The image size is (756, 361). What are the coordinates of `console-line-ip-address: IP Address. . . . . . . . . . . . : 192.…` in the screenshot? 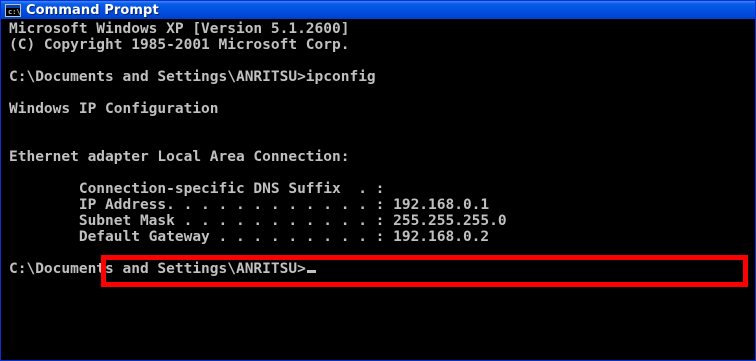 It's located at (249, 205).